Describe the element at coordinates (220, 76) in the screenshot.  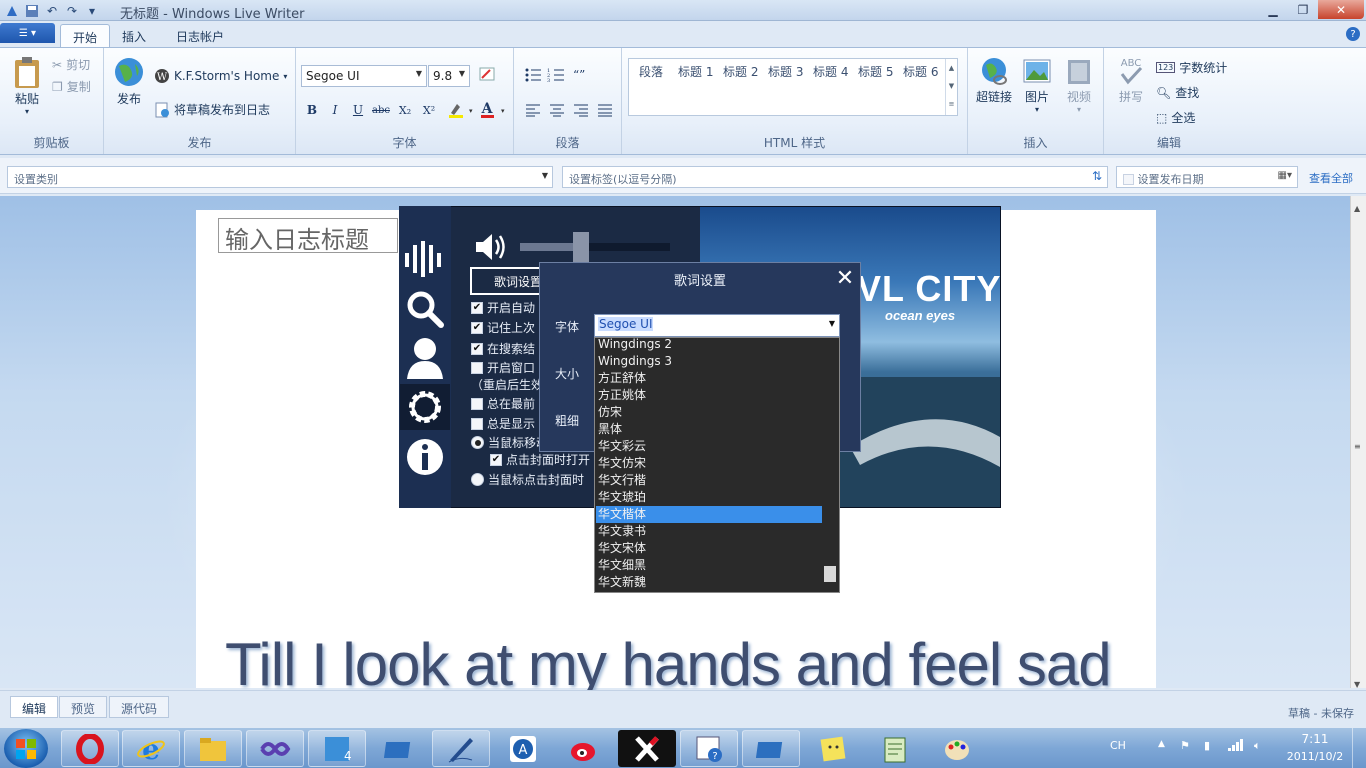
I see `blog-account-selector: W K.F.Storm's Home ▾` at that location.